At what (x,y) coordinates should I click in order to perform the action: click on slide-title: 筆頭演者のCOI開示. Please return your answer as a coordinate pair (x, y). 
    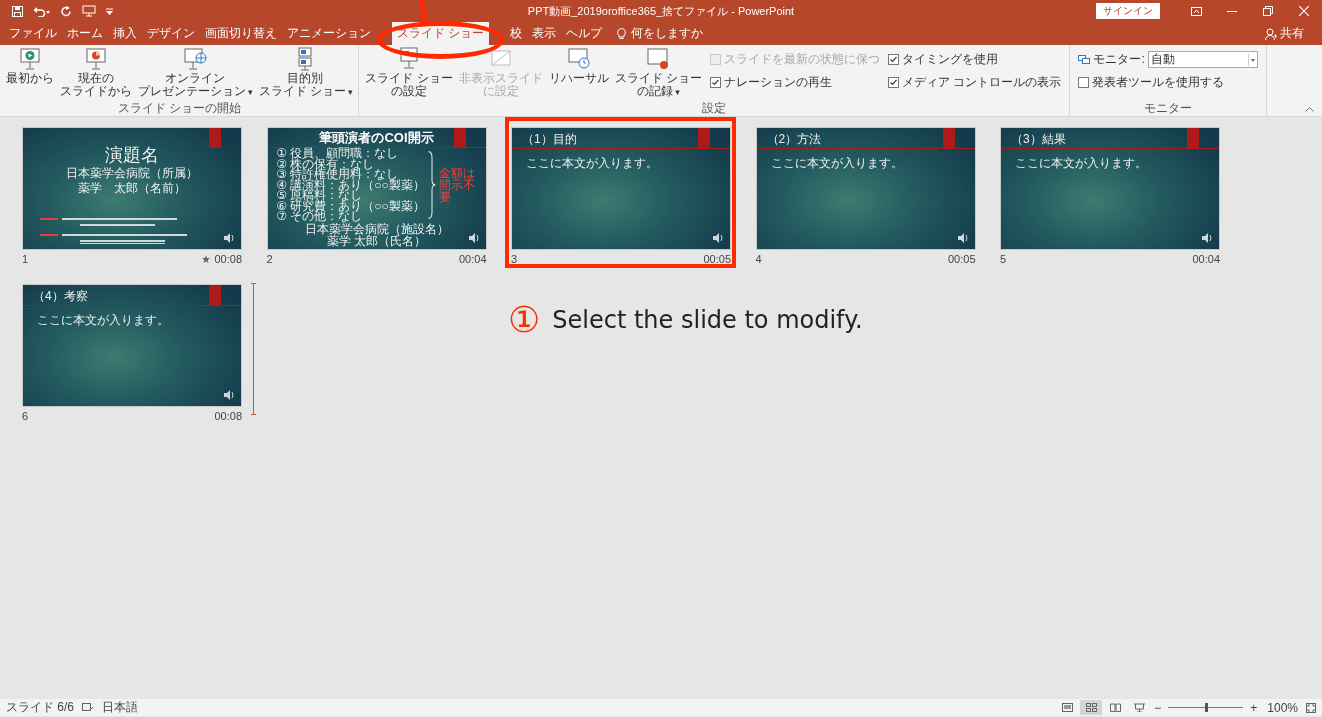
    Looking at the image, I should click on (376, 138).